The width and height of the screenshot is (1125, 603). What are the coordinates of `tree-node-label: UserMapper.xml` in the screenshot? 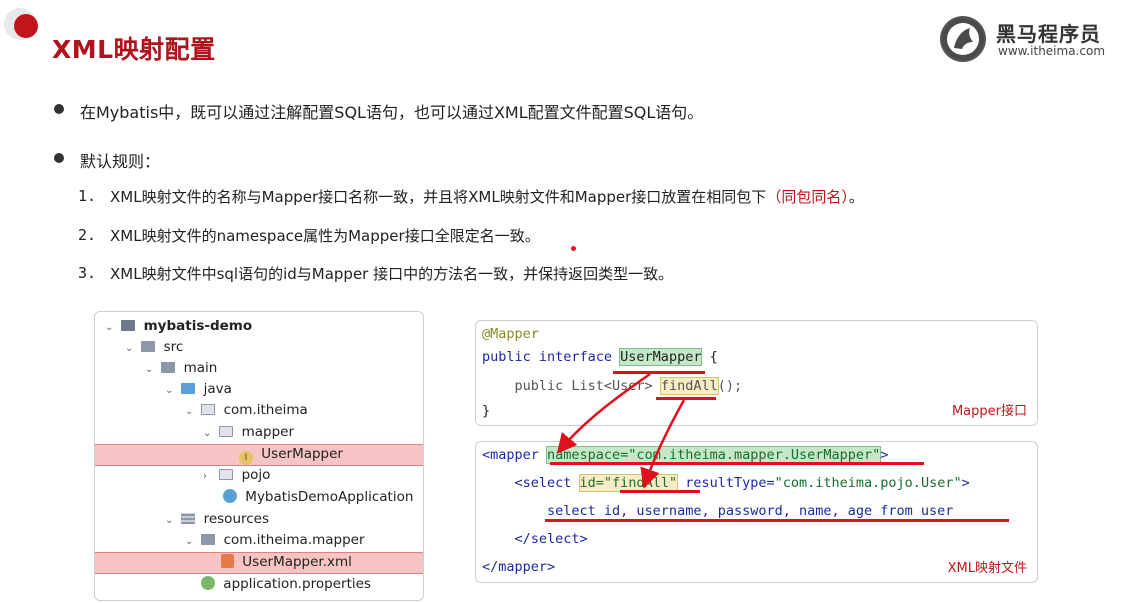 It's located at (297, 562).